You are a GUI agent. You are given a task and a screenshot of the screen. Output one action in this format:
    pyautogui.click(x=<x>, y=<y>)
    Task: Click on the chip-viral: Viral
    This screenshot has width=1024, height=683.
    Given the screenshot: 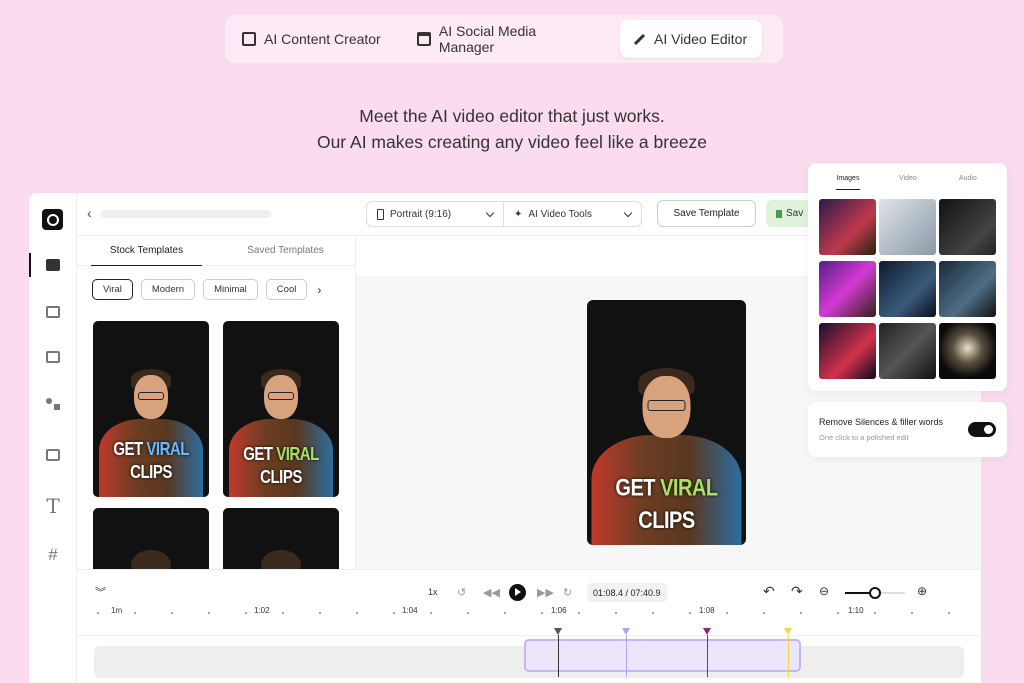 What is the action you would take?
    pyautogui.click(x=112, y=289)
    